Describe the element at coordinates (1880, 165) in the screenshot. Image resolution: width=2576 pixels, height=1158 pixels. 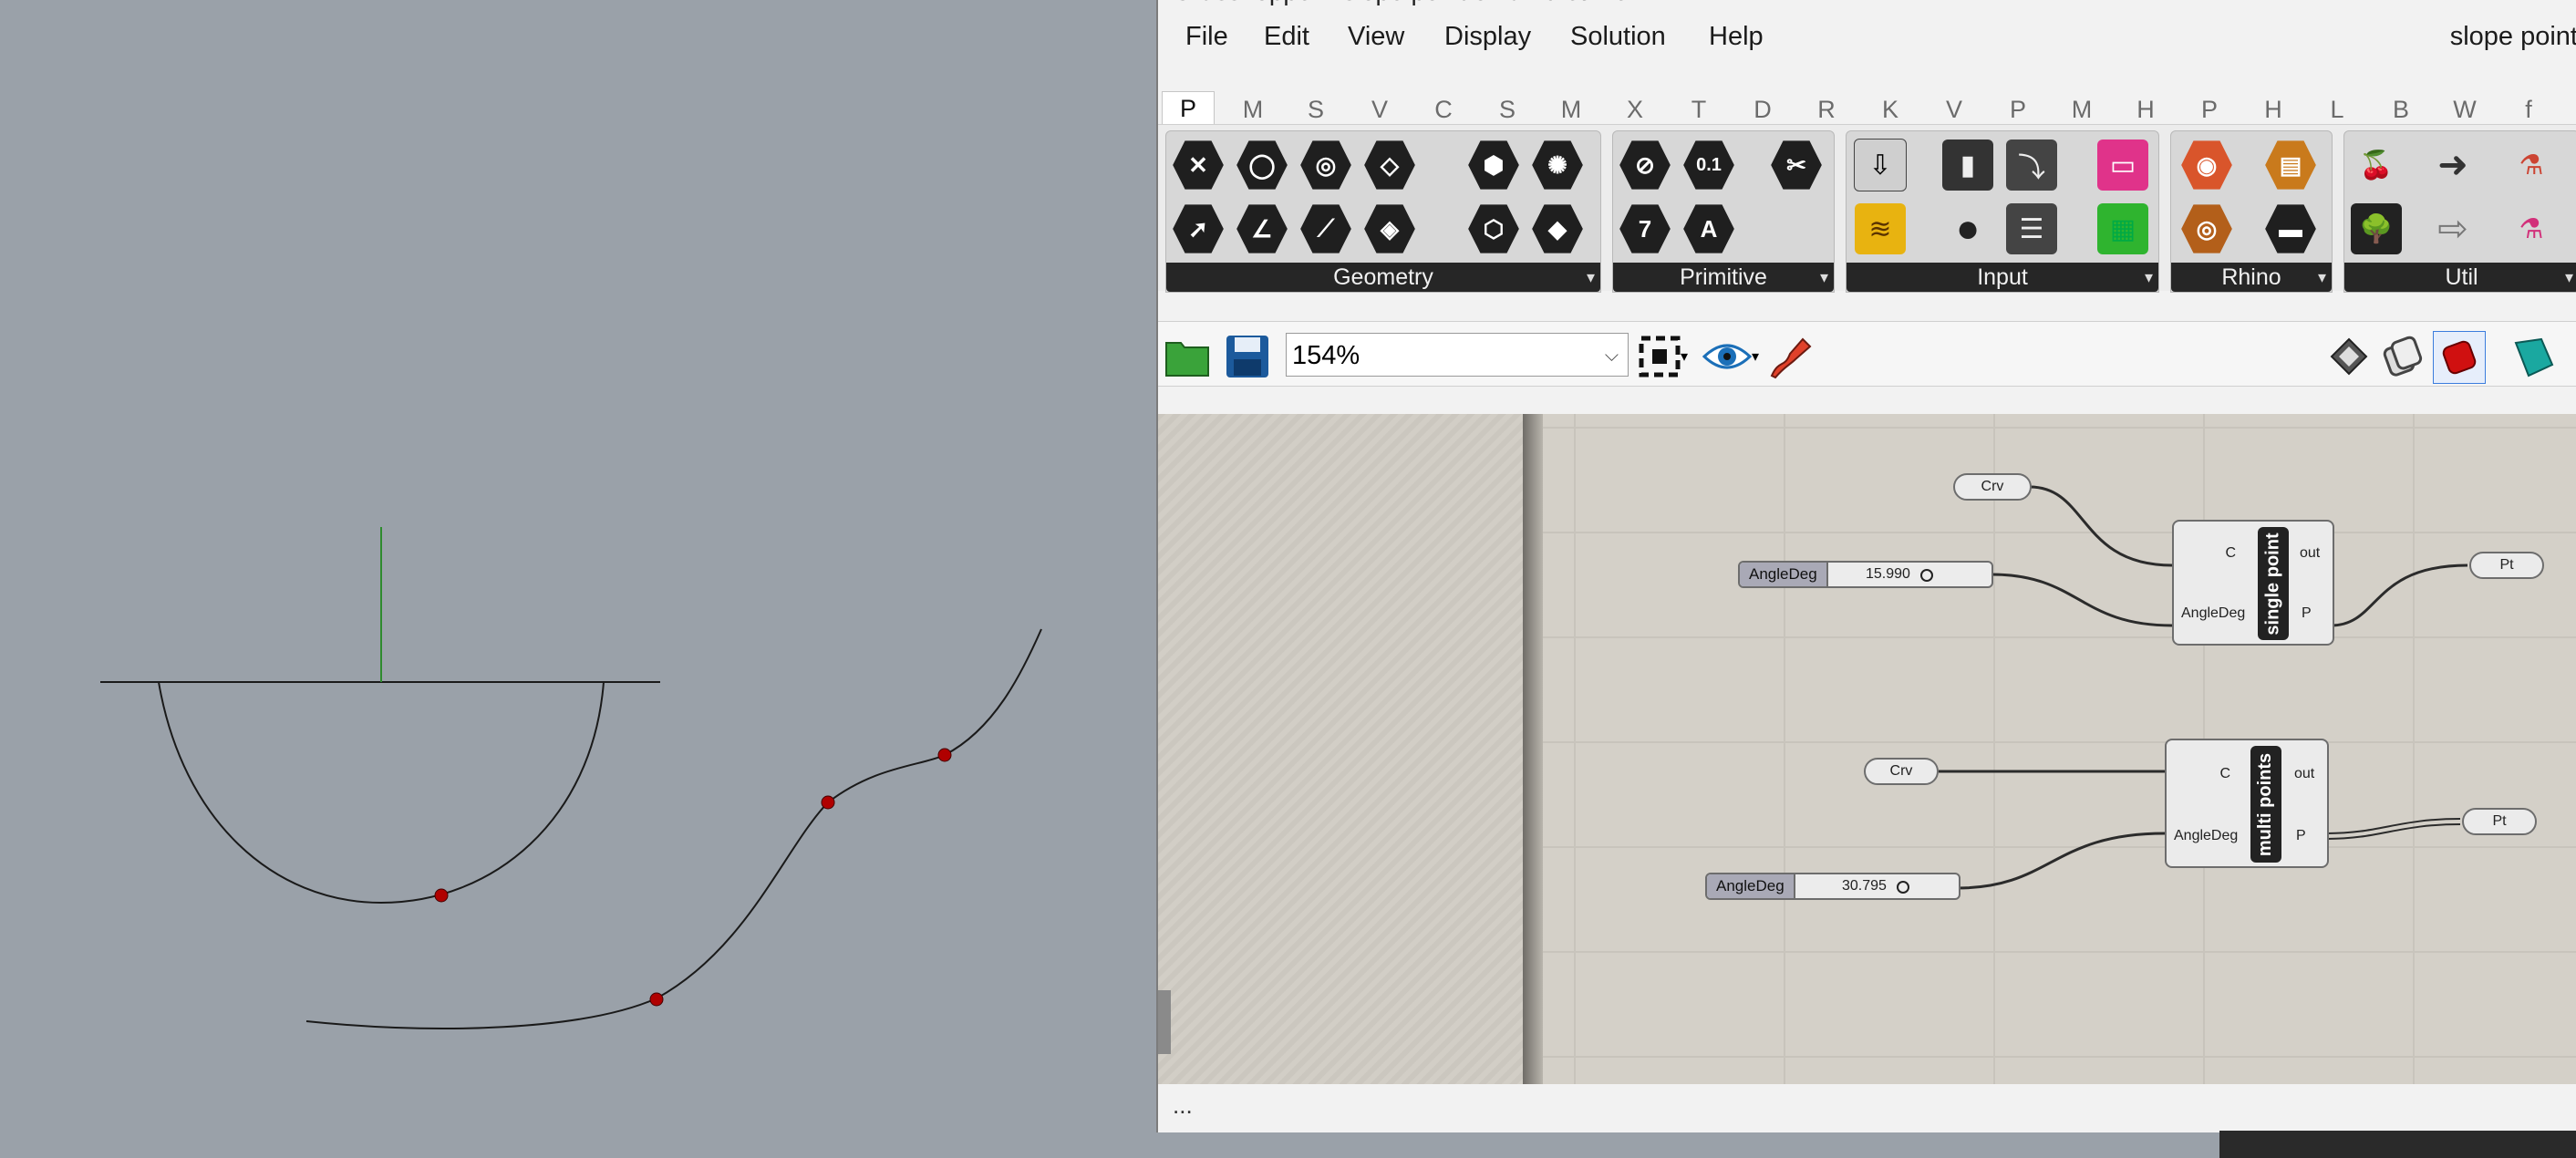
I see `panel-download-icon: ⇩` at that location.